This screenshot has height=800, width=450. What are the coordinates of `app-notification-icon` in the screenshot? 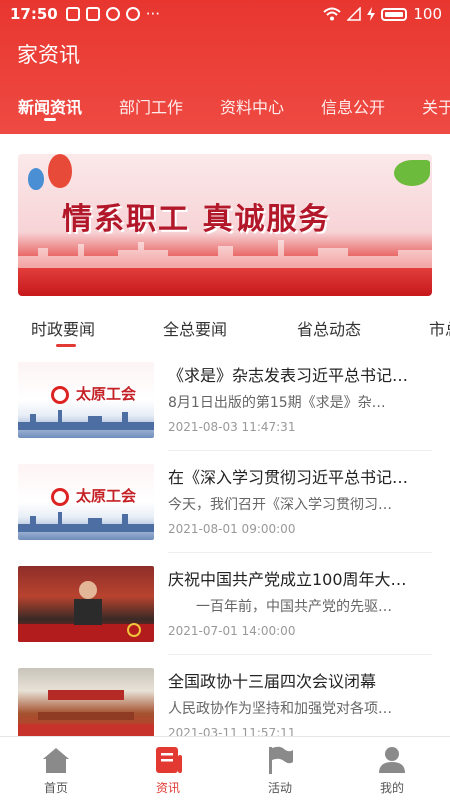 It's located at (92, 14).